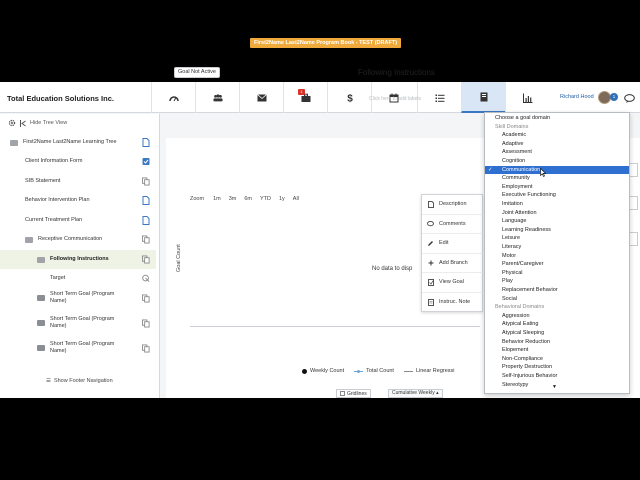 Image resolution: width=640 pixels, height=480 pixels. Describe the element at coordinates (557, 170) in the screenshot. I see `dropdown-option-selected: ✓ Communication` at that location.